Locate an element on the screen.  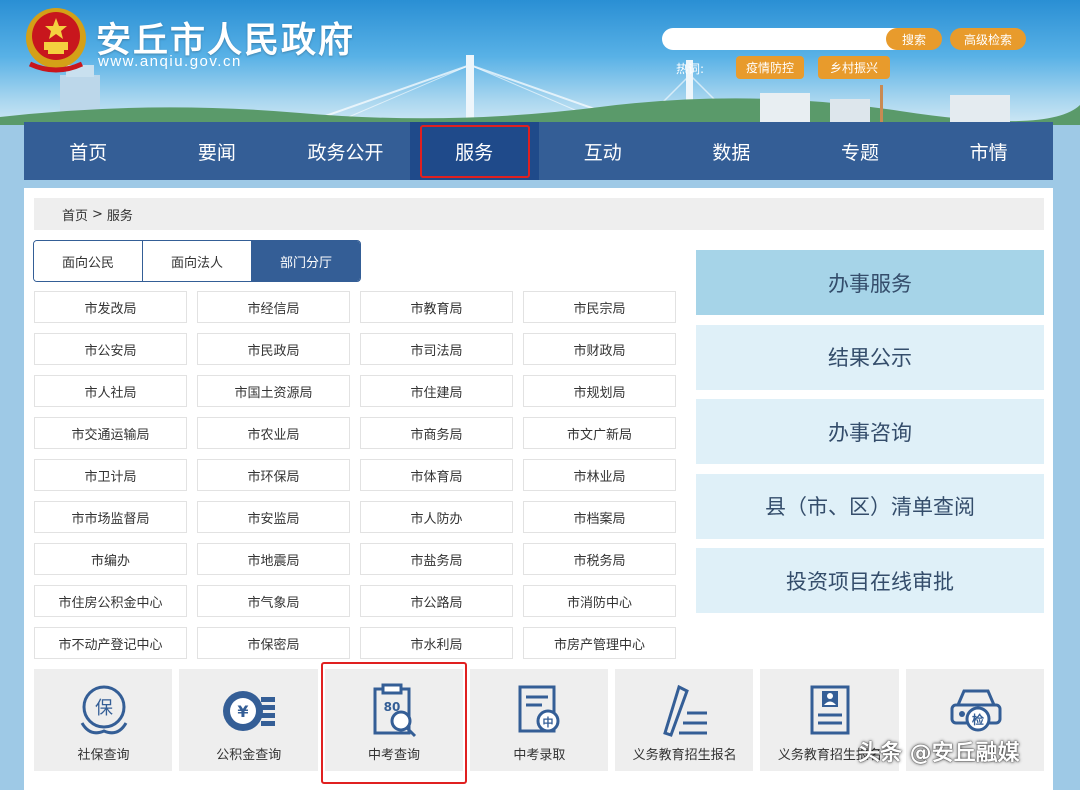
site-url: www.anqiu.gov.cn is located at coordinates (170, 61).